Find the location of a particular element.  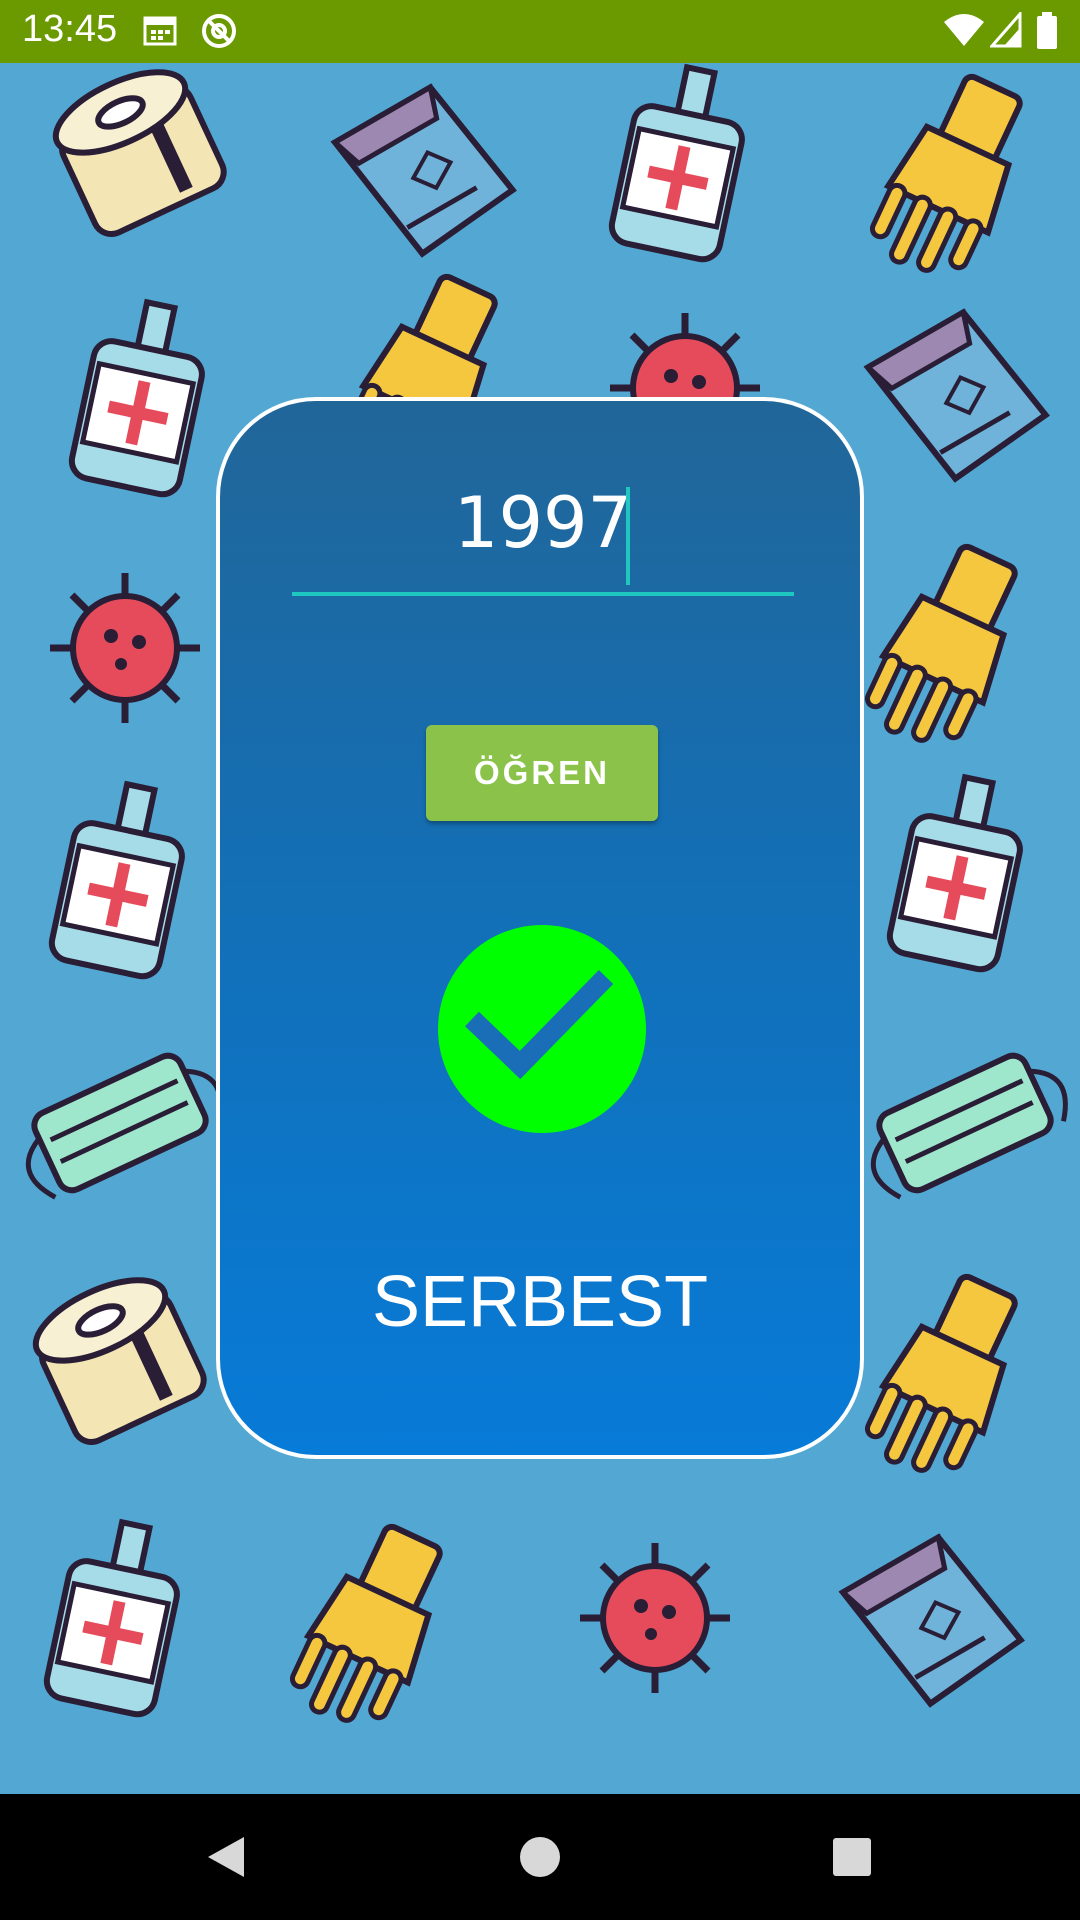

wifi-icon is located at coordinates (964, 30).